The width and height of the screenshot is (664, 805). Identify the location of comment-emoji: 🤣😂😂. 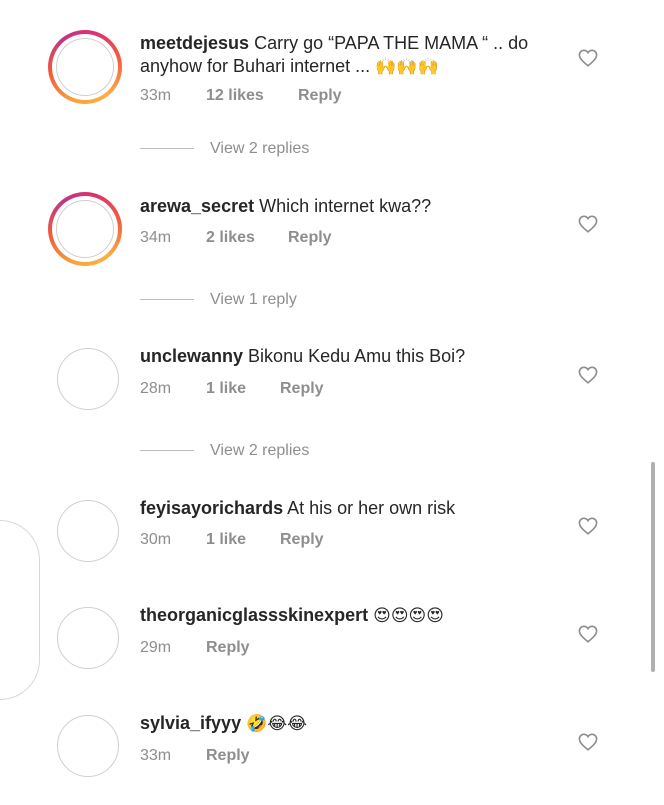
(277, 724).